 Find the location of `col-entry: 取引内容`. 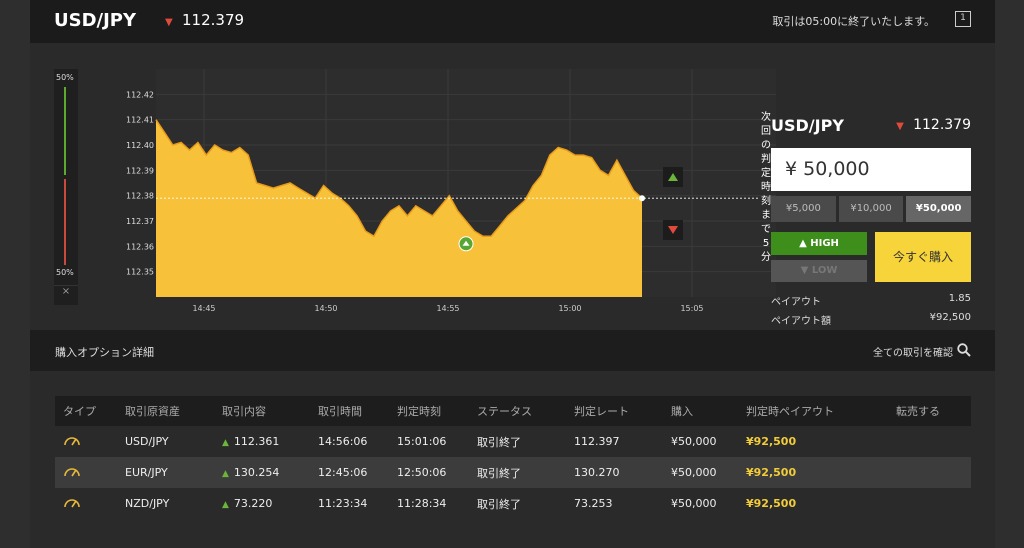

col-entry: 取引内容 is located at coordinates (262, 411).